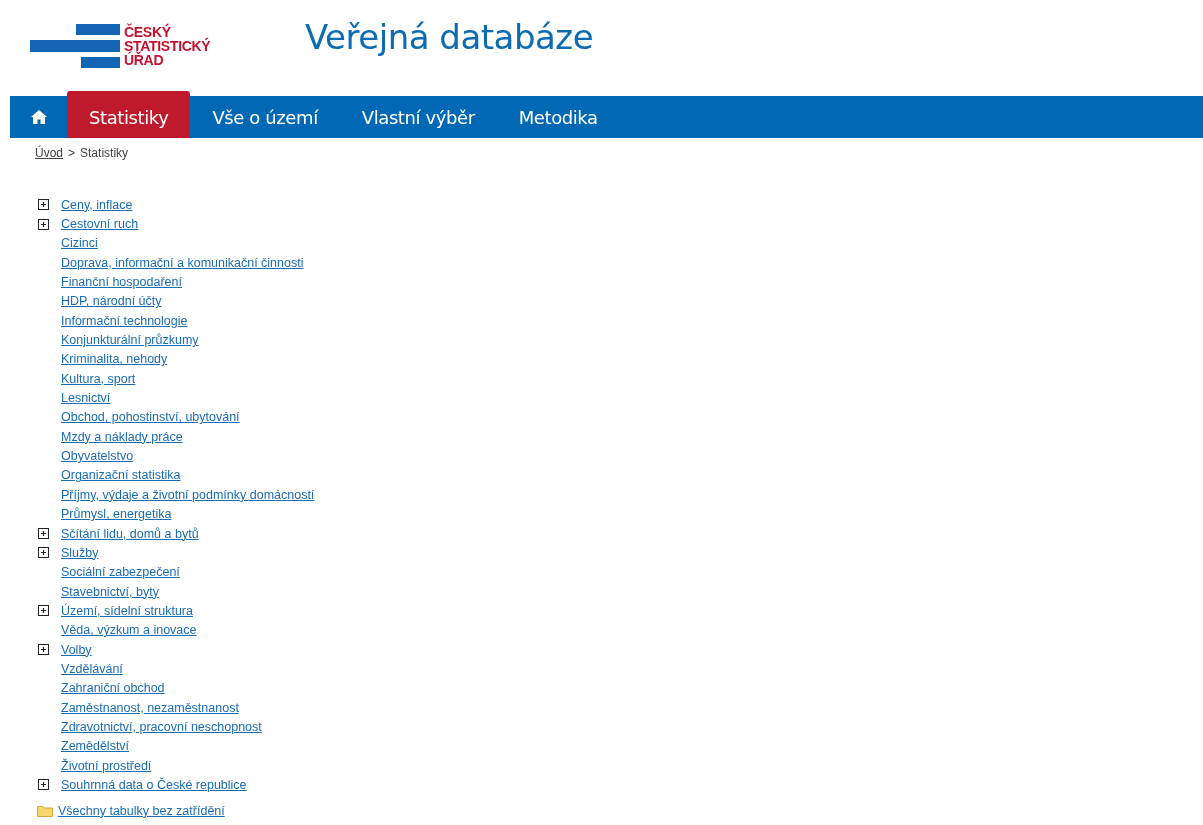  What do you see at coordinates (141, 810) in the screenshot?
I see `all-tables-link: Všechny tabulky bez zatřídění` at bounding box center [141, 810].